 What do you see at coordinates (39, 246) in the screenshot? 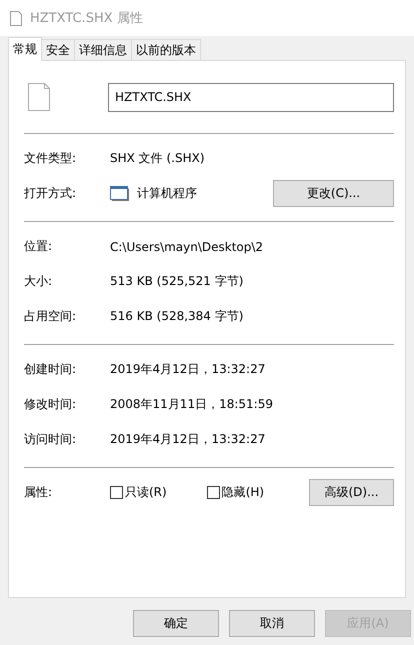
I see `field-label: 位置:` at bounding box center [39, 246].